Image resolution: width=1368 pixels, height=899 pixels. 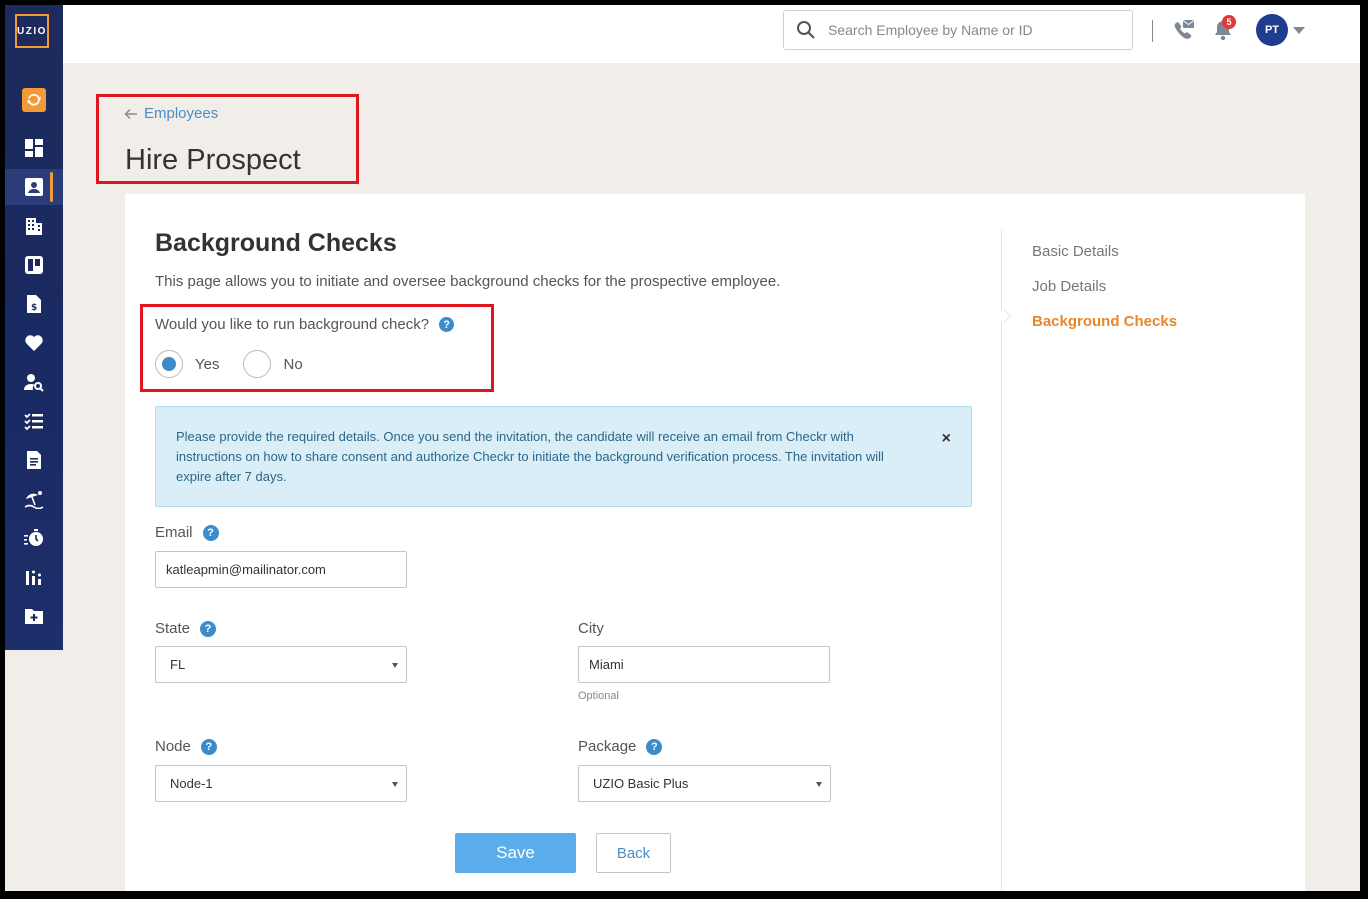 I want to click on document-icon, so click(x=34, y=460).